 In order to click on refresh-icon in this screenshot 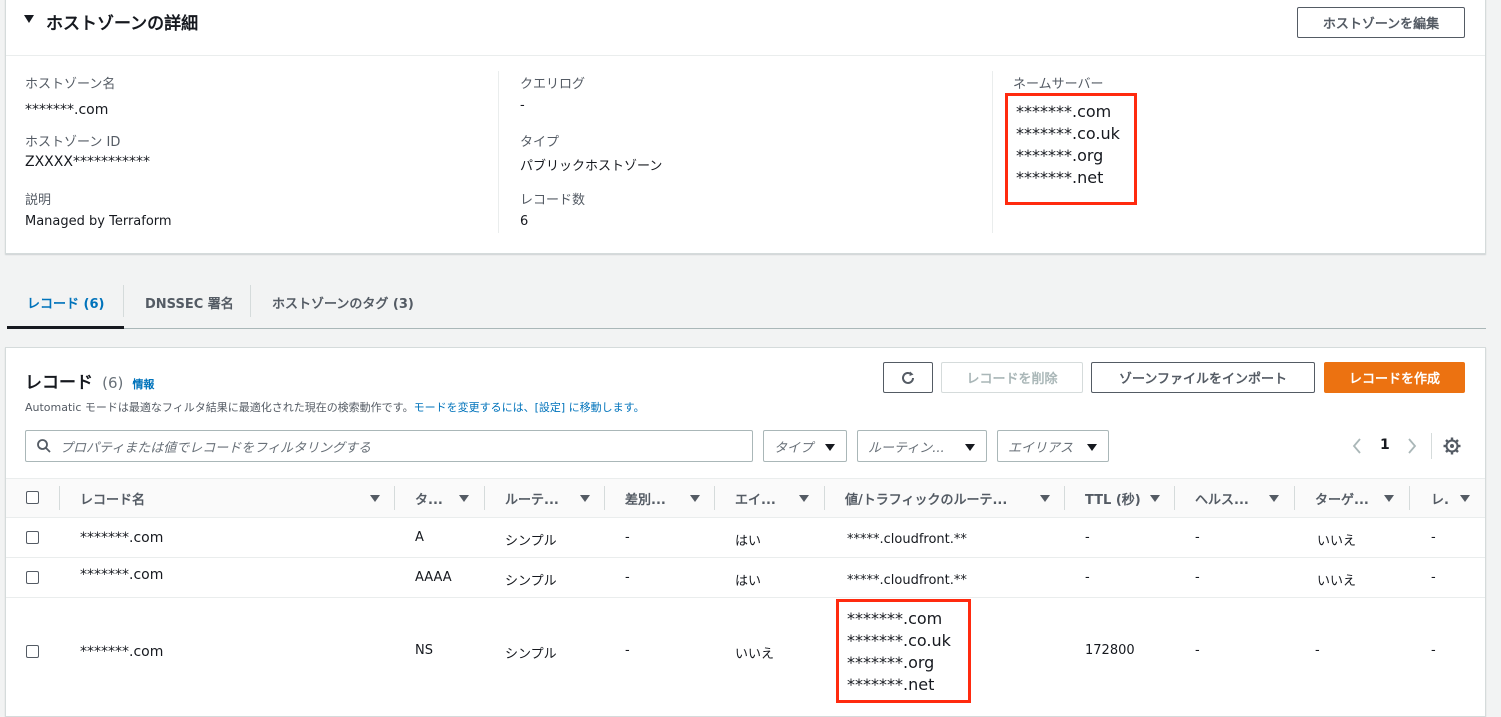, I will do `click(908, 377)`.